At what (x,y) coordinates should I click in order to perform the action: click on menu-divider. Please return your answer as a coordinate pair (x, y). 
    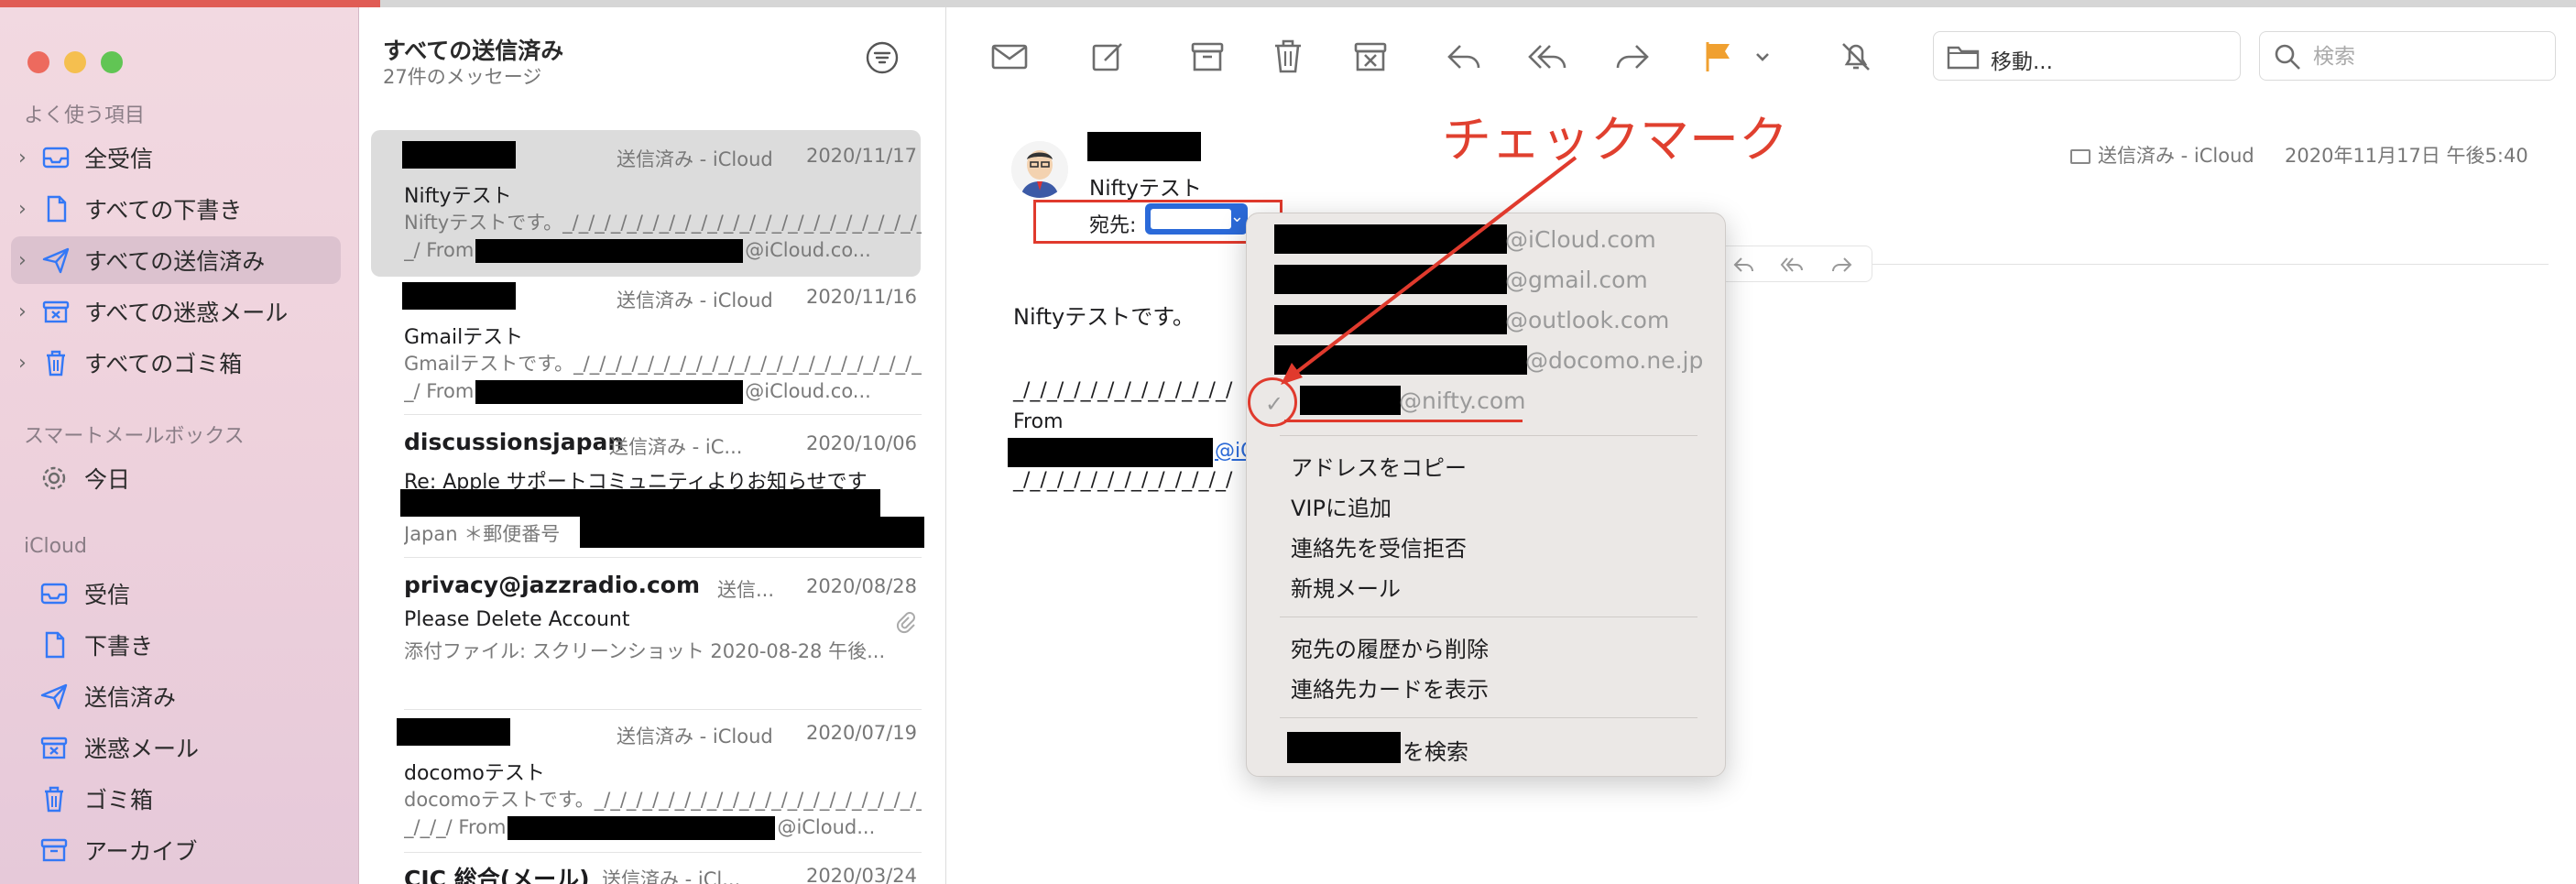
    Looking at the image, I should click on (1488, 435).